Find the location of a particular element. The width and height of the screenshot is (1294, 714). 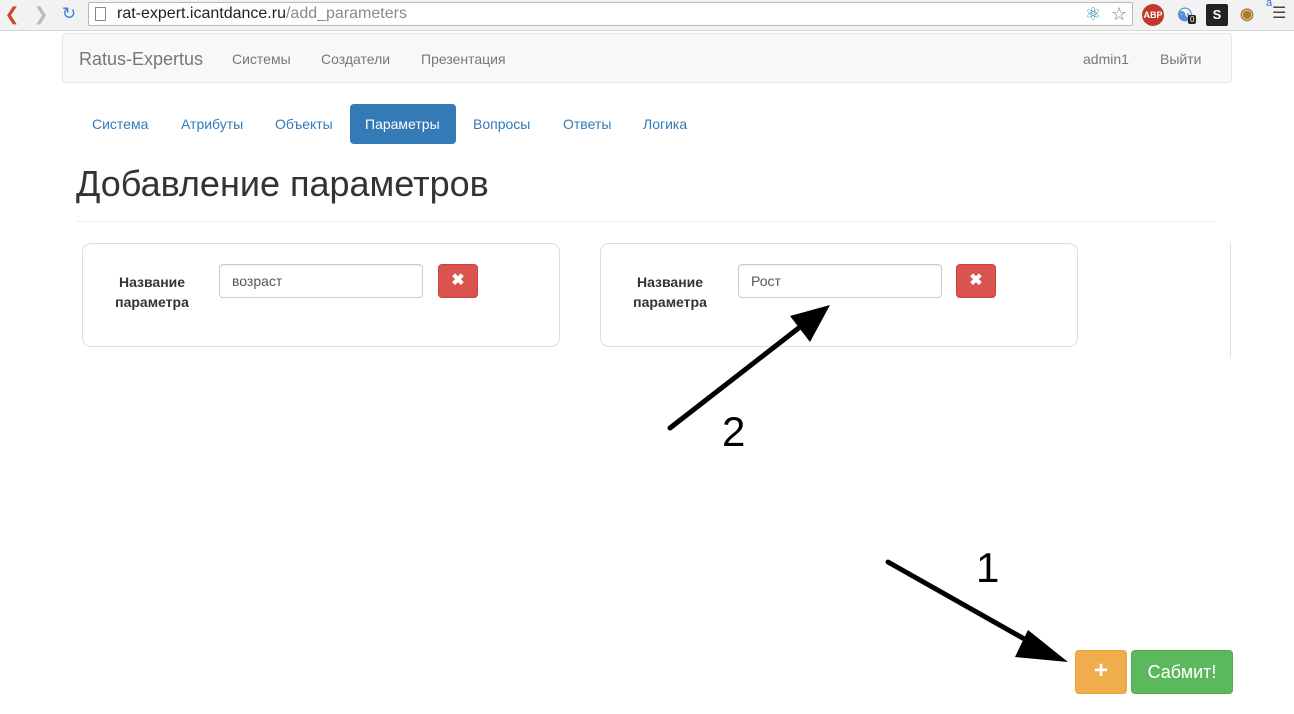

annotation-number-2: 2 is located at coordinates (734, 431).